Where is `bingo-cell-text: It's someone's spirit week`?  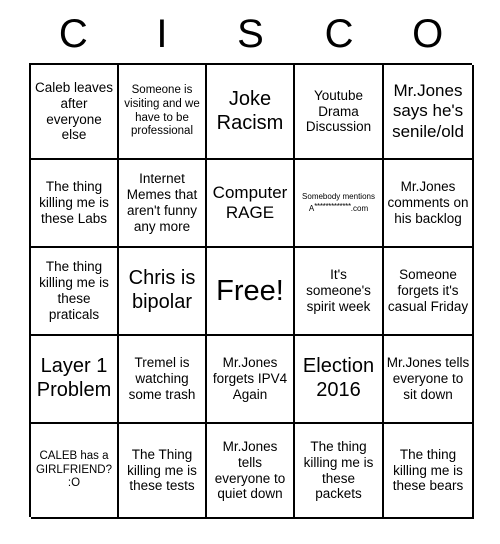 bingo-cell-text: It's someone's spirit week is located at coordinates (338, 290).